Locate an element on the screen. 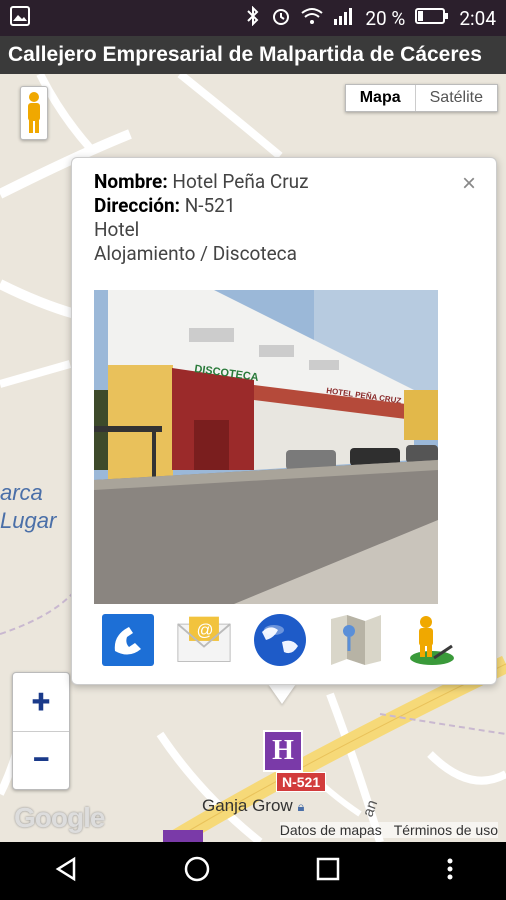  navigation-bar is located at coordinates (253, 871).